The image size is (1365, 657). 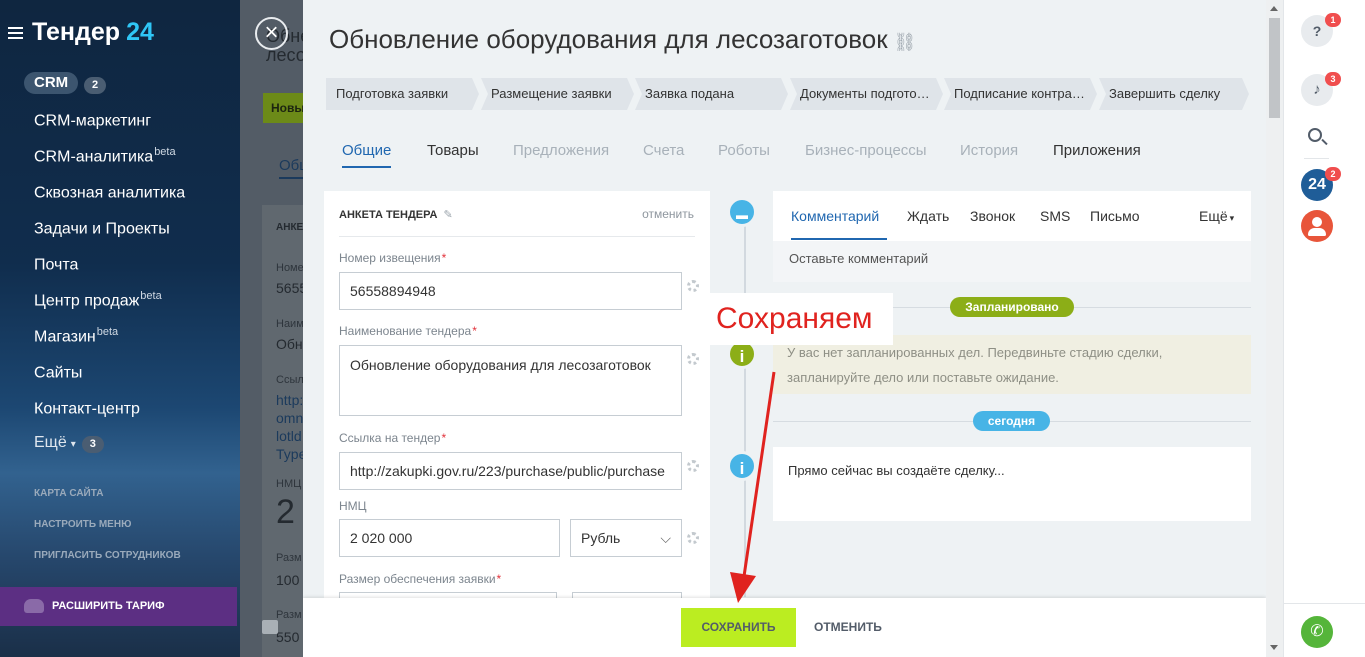 What do you see at coordinates (110, 192) in the screenshot?
I see `sidebar-item-end-to-end-analytics: Сквозная аналитика` at bounding box center [110, 192].